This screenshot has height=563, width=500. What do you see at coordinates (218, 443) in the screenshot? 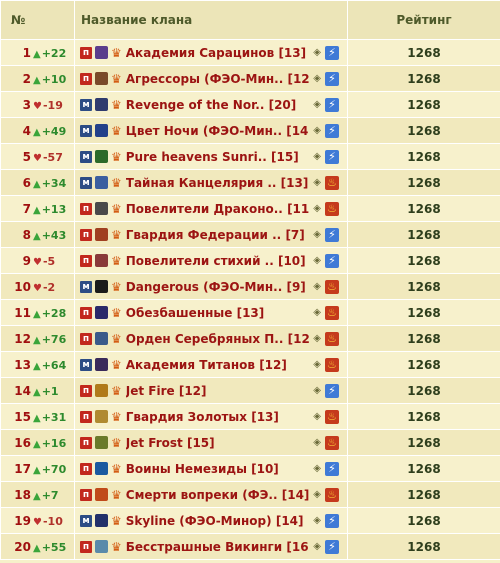
I see `clan-name-link: Jet Frost [15]` at bounding box center [218, 443].